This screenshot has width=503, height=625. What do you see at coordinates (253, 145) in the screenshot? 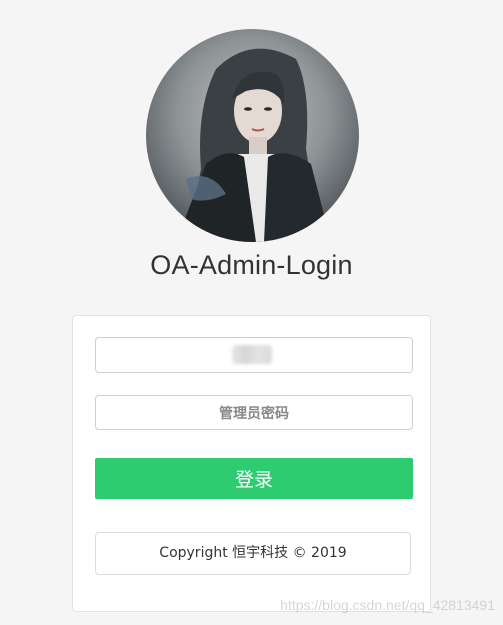
I see `avatar-portrait-icon` at bounding box center [253, 145].